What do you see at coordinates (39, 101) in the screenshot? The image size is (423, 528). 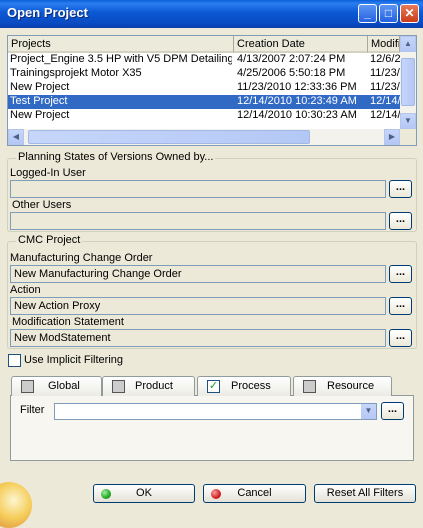 I see `project-name: Test Project` at bounding box center [39, 101].